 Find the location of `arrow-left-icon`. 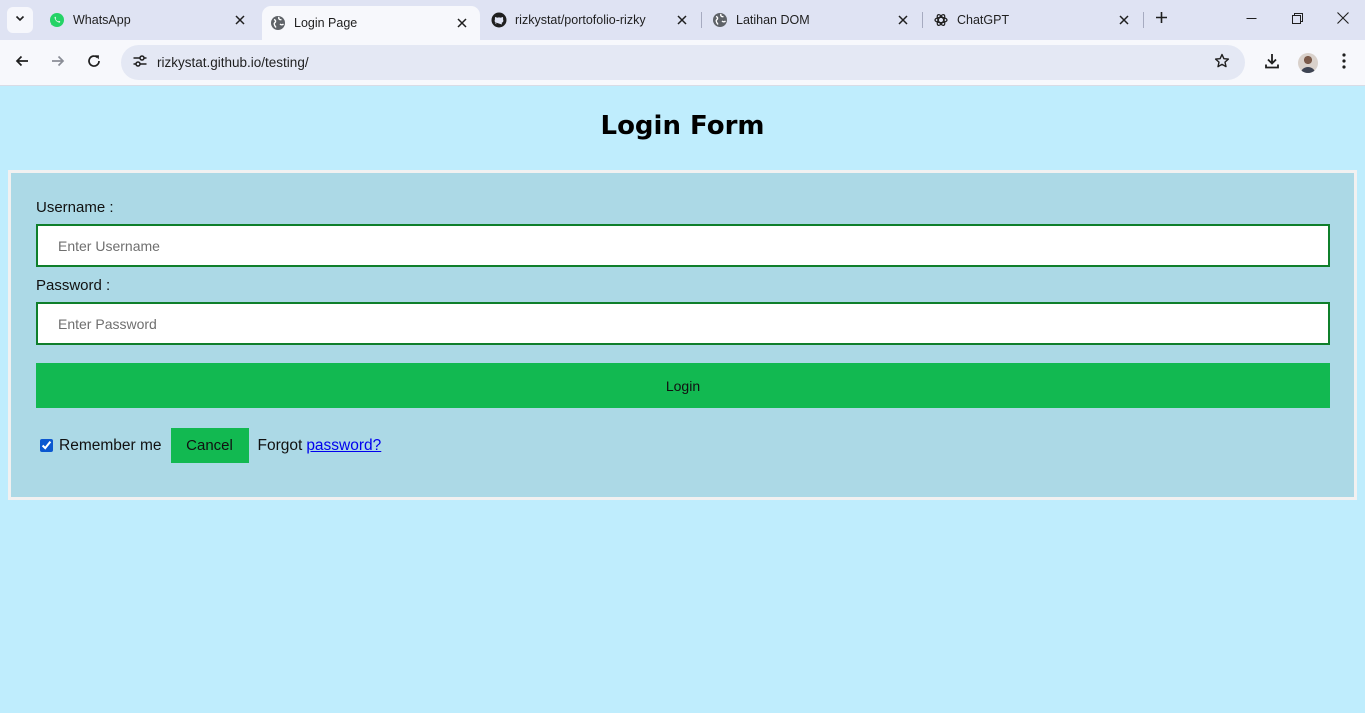

arrow-left-icon is located at coordinates (22, 63).